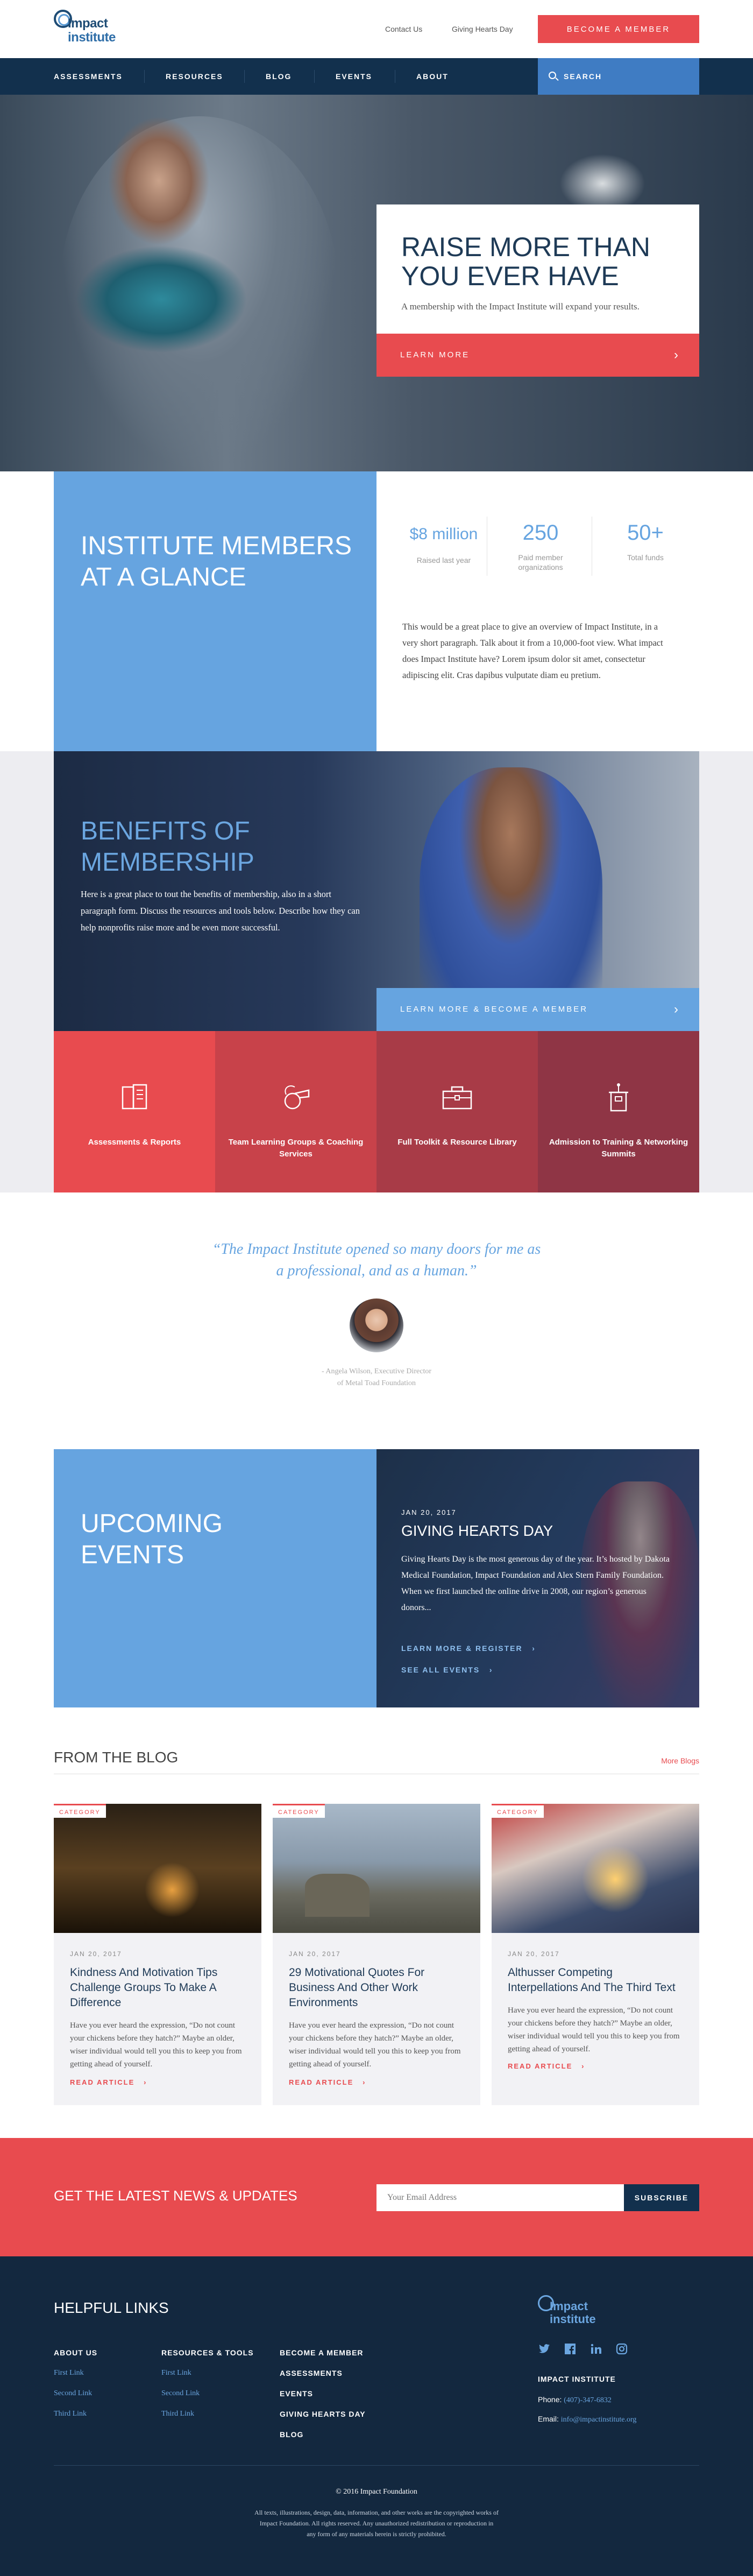  I want to click on logo-line2: institute, so click(573, 2319).